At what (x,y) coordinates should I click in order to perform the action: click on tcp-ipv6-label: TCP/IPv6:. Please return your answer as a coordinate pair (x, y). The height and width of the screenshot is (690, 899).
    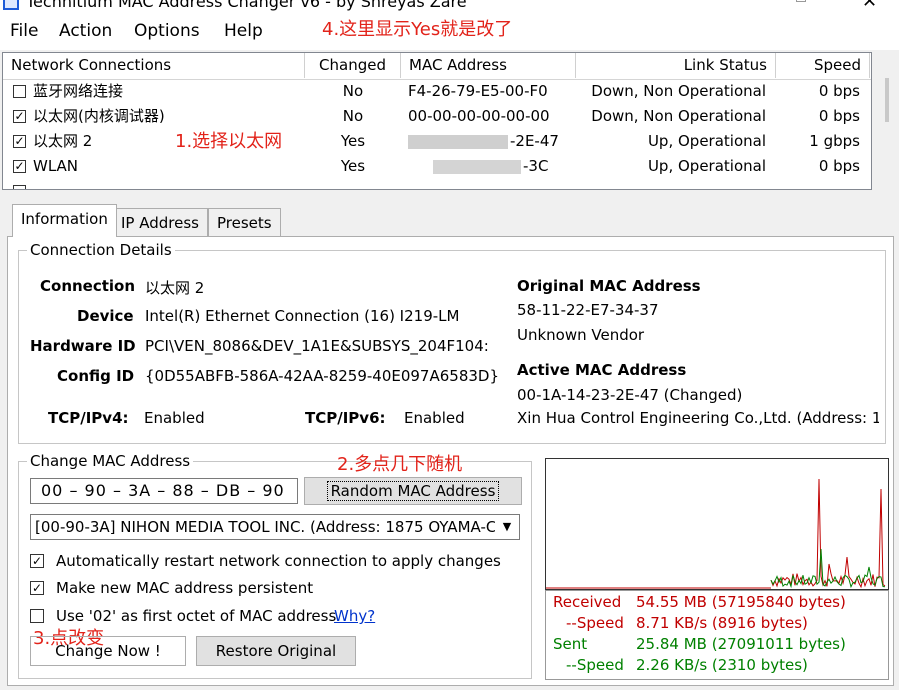
    Looking at the image, I should click on (345, 418).